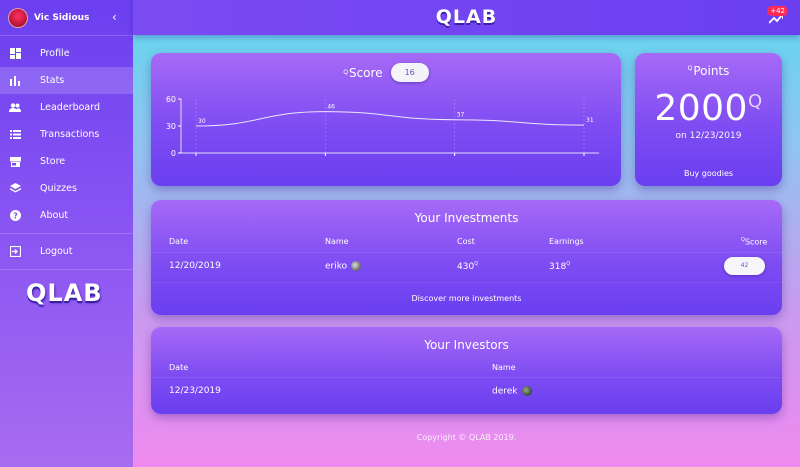 This screenshot has width=800, height=467. What do you see at coordinates (58, 188) in the screenshot?
I see `sidebar-item-label: Quizzes` at bounding box center [58, 188].